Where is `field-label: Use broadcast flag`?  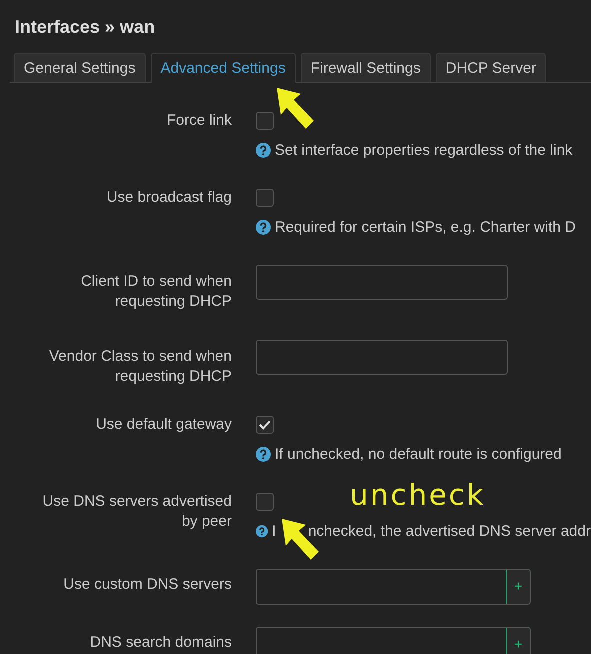 field-label: Use broadcast flag is located at coordinates (169, 198).